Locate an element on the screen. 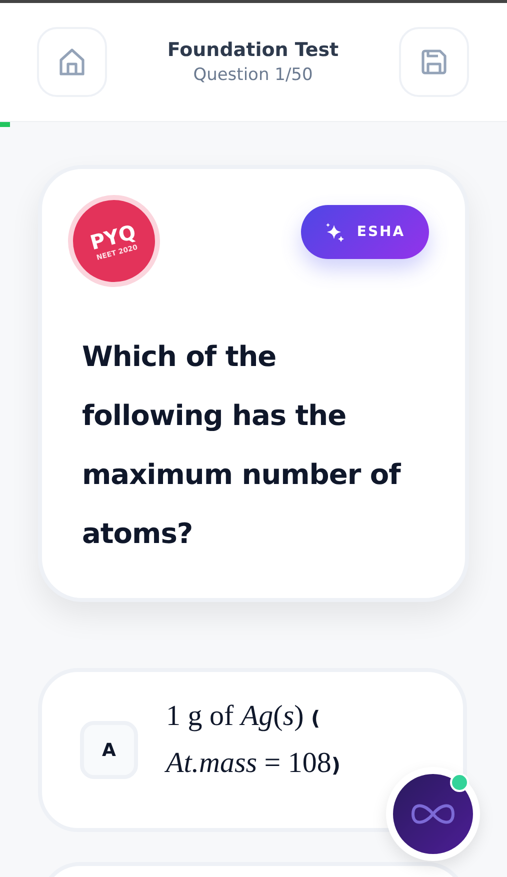 This screenshot has height=877, width=507. home-button is located at coordinates (72, 62).